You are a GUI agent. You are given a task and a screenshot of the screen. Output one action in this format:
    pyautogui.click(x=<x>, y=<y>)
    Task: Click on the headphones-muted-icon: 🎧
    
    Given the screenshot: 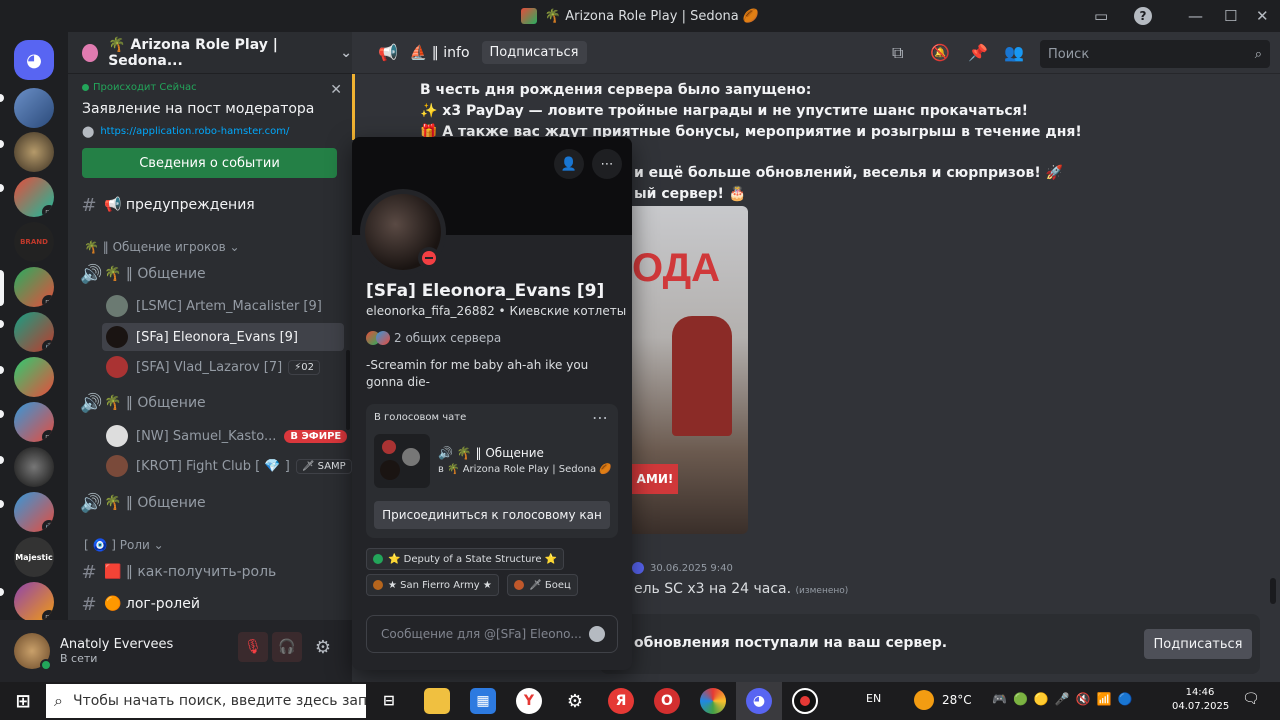 What is the action you would take?
    pyautogui.click(x=287, y=647)
    